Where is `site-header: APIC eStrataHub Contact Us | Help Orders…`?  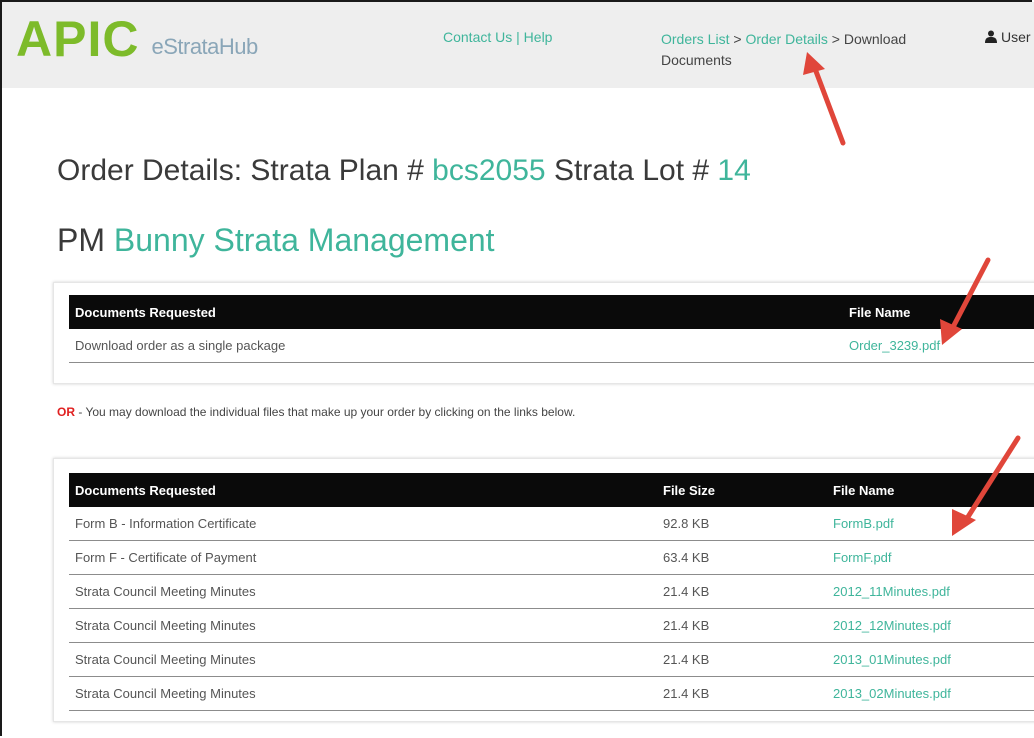
site-header: APIC eStrataHub Contact Us | Help Orders… is located at coordinates (518, 45).